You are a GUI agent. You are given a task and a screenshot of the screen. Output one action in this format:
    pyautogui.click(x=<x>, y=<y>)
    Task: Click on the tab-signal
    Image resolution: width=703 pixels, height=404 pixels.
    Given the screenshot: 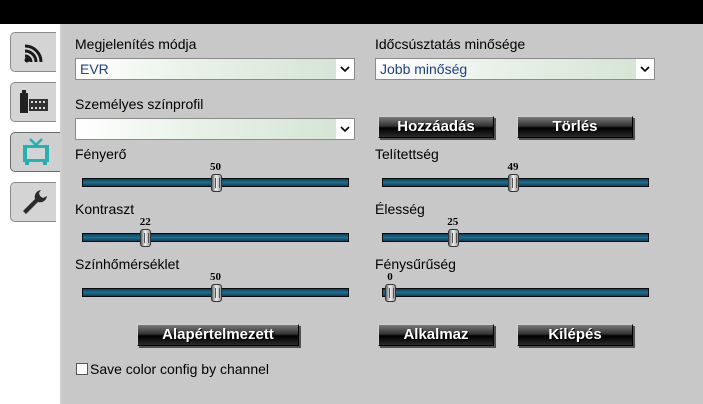 What is the action you would take?
    pyautogui.click(x=33, y=52)
    